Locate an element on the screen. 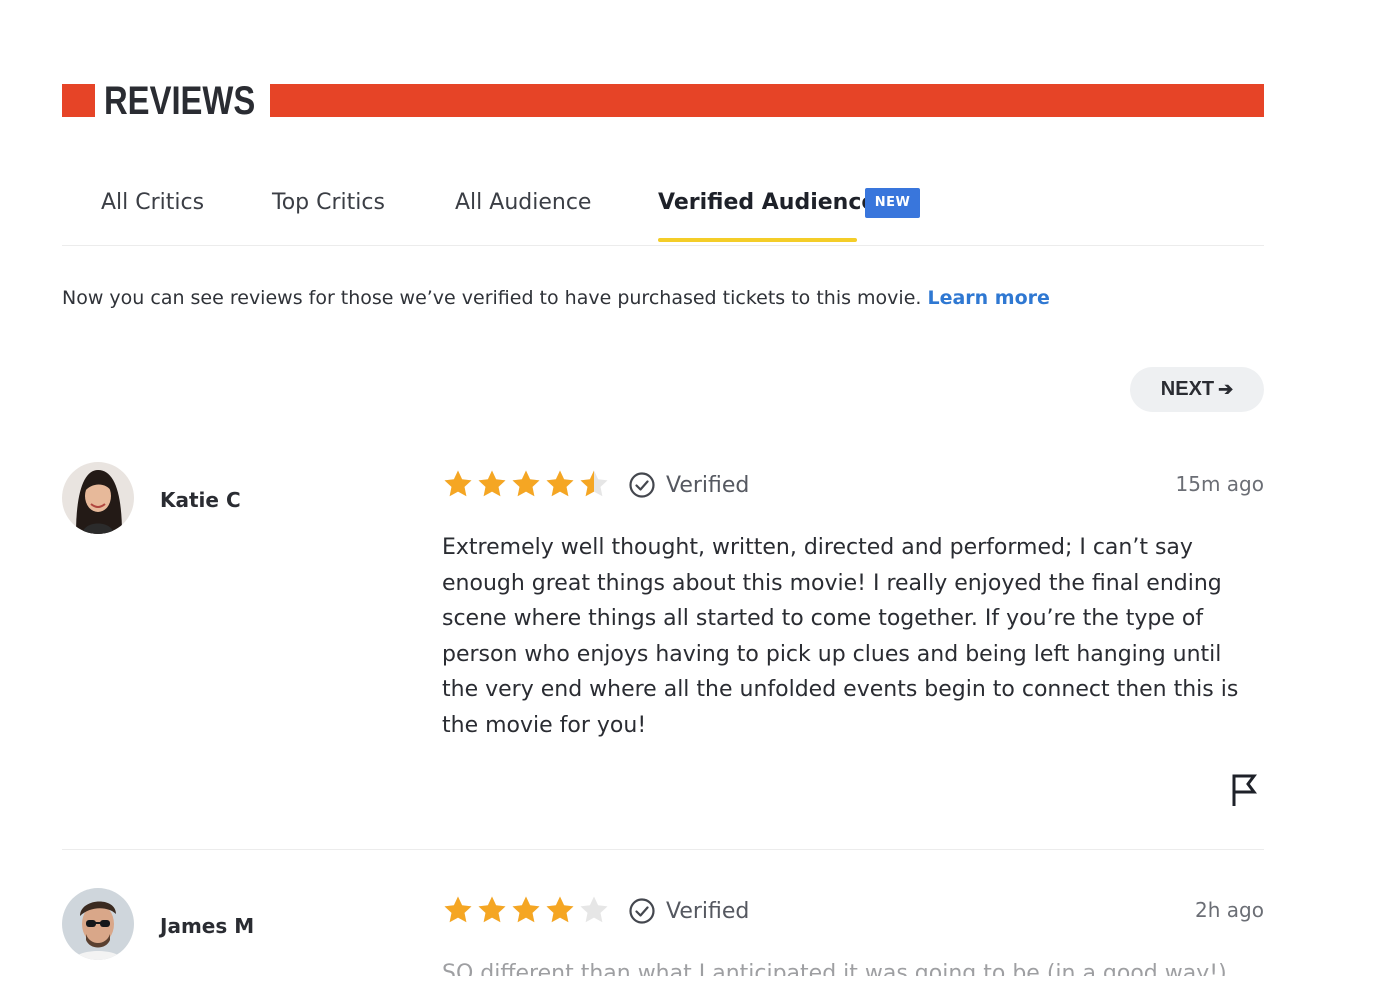  star-half-icon is located at coordinates (594, 483).